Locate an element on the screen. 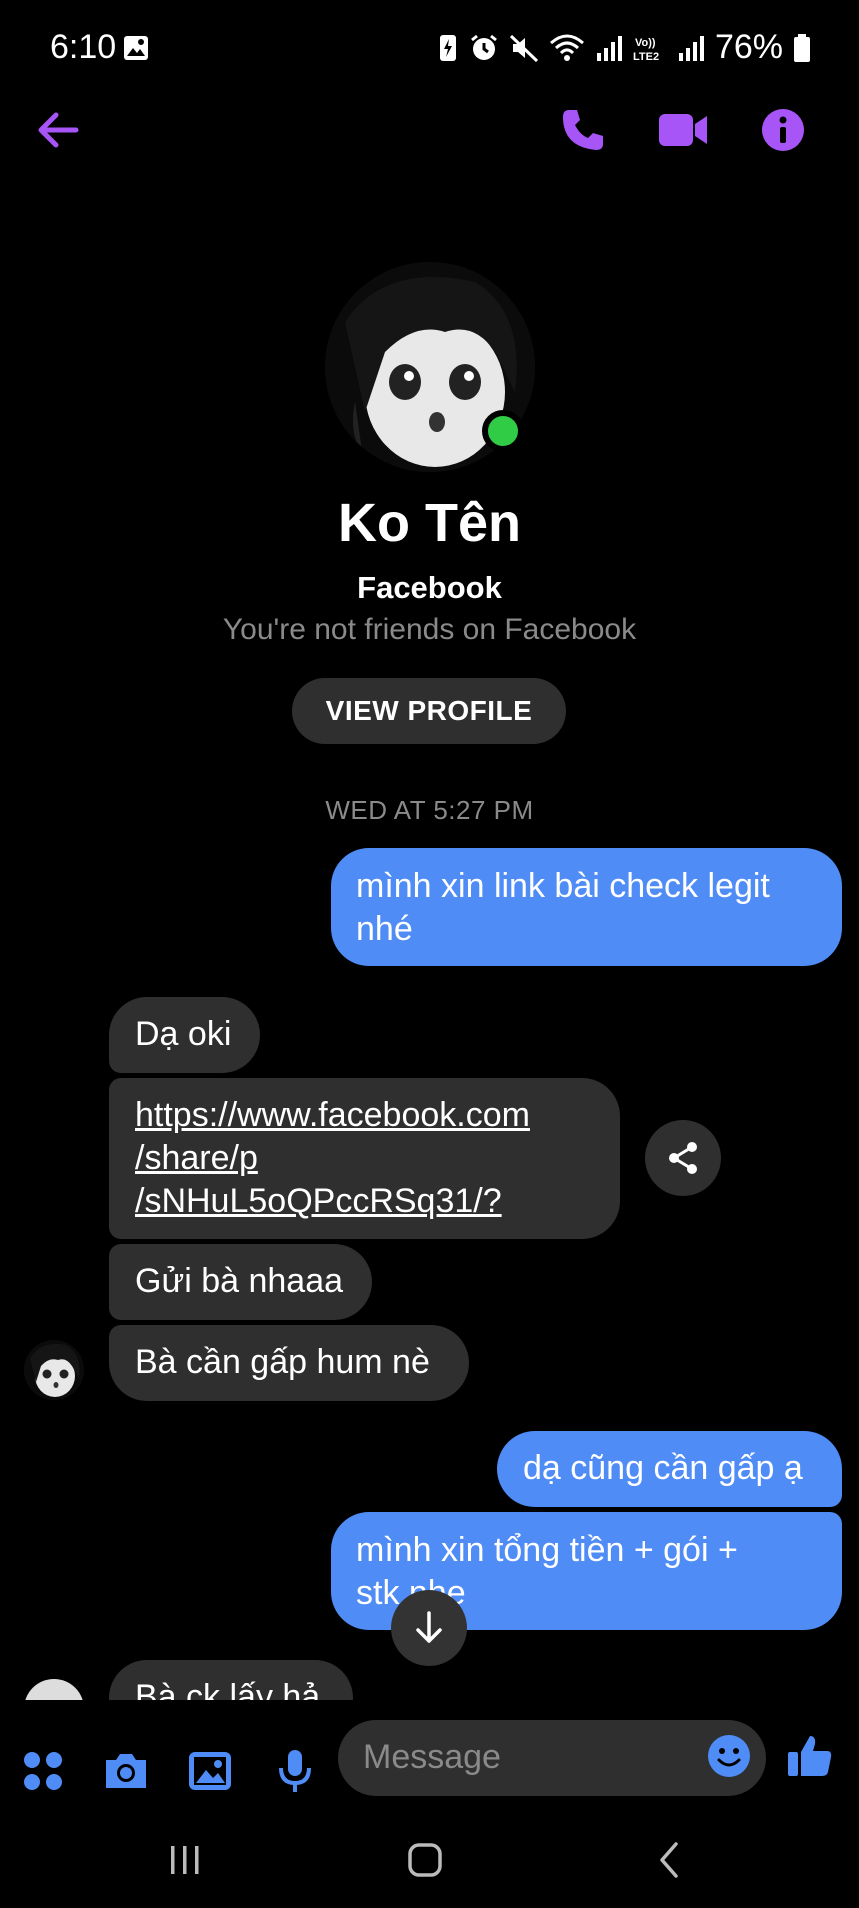 The height and width of the screenshot is (1908, 859). gallery-button is located at coordinates (210, 1771).